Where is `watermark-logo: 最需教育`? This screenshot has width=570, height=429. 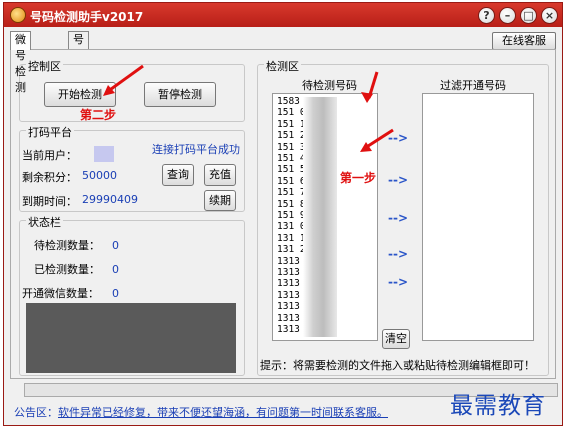 watermark-logo: 最需教育 is located at coordinates (498, 406).